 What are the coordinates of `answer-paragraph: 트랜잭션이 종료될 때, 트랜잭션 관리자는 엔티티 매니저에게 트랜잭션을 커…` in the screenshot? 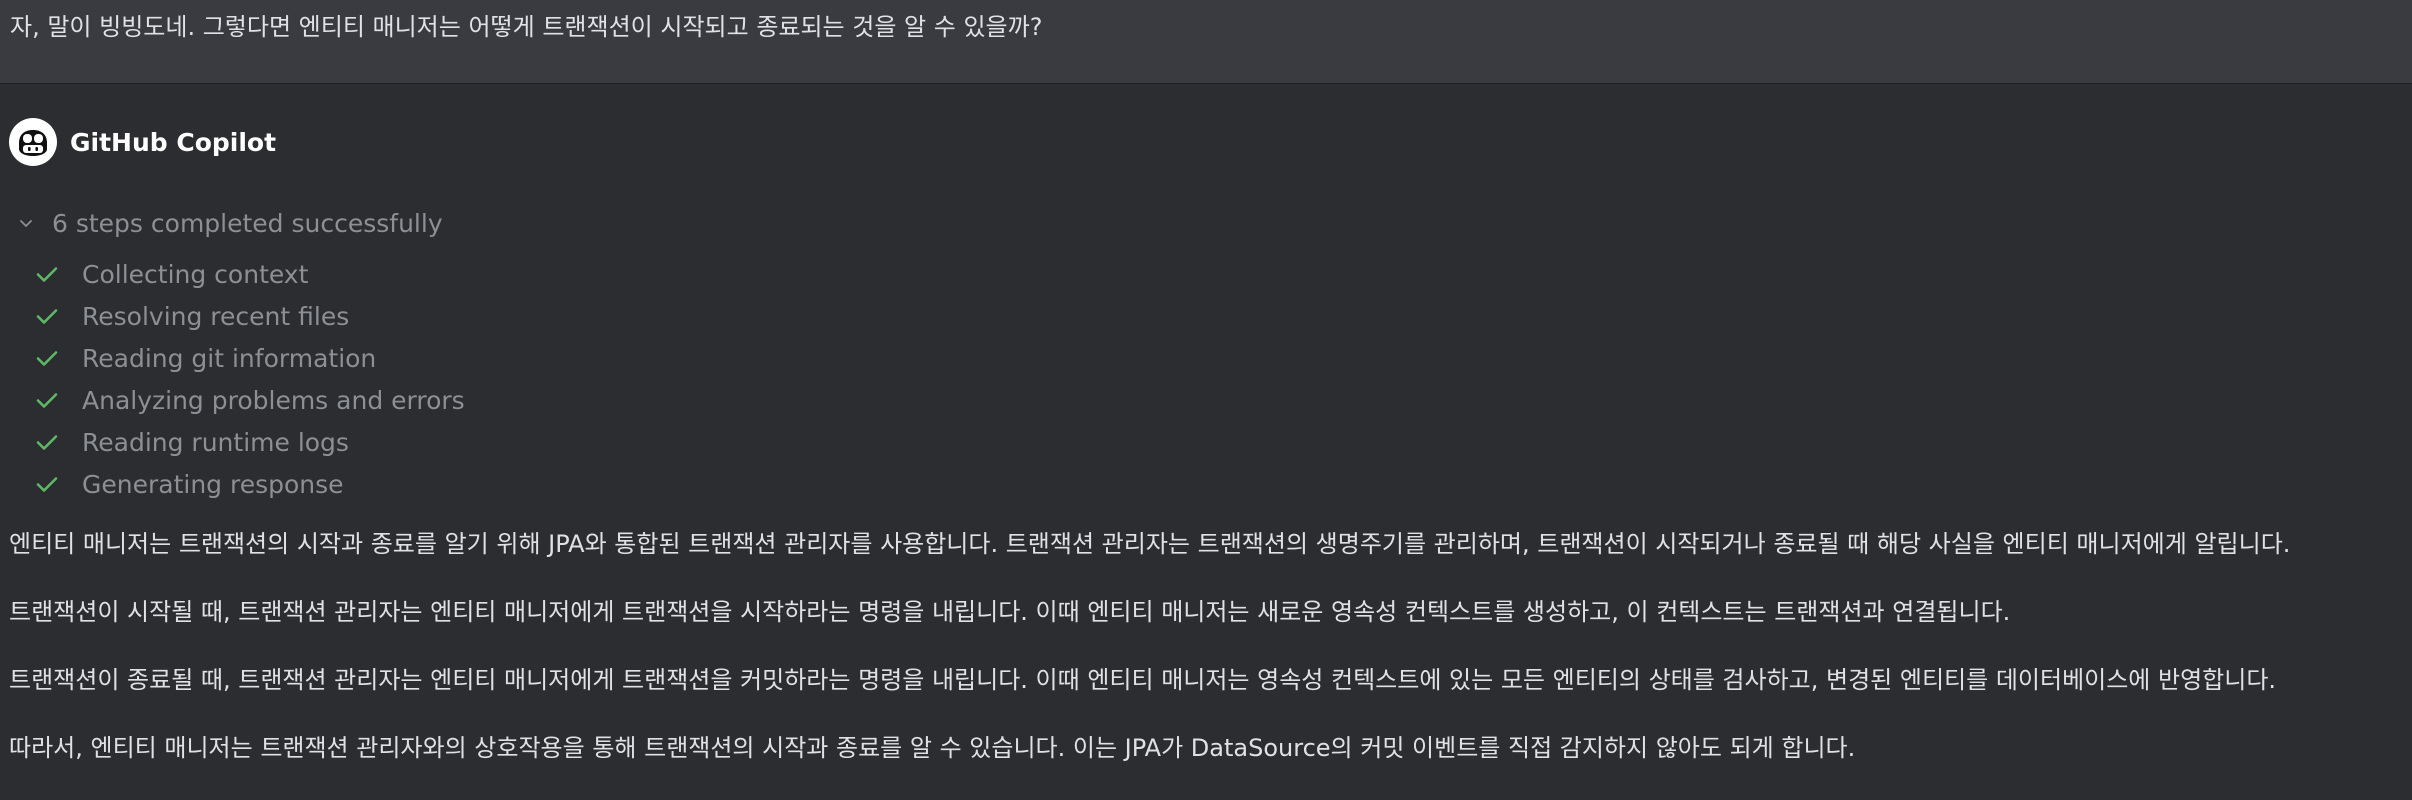 It's located at (1143, 680).